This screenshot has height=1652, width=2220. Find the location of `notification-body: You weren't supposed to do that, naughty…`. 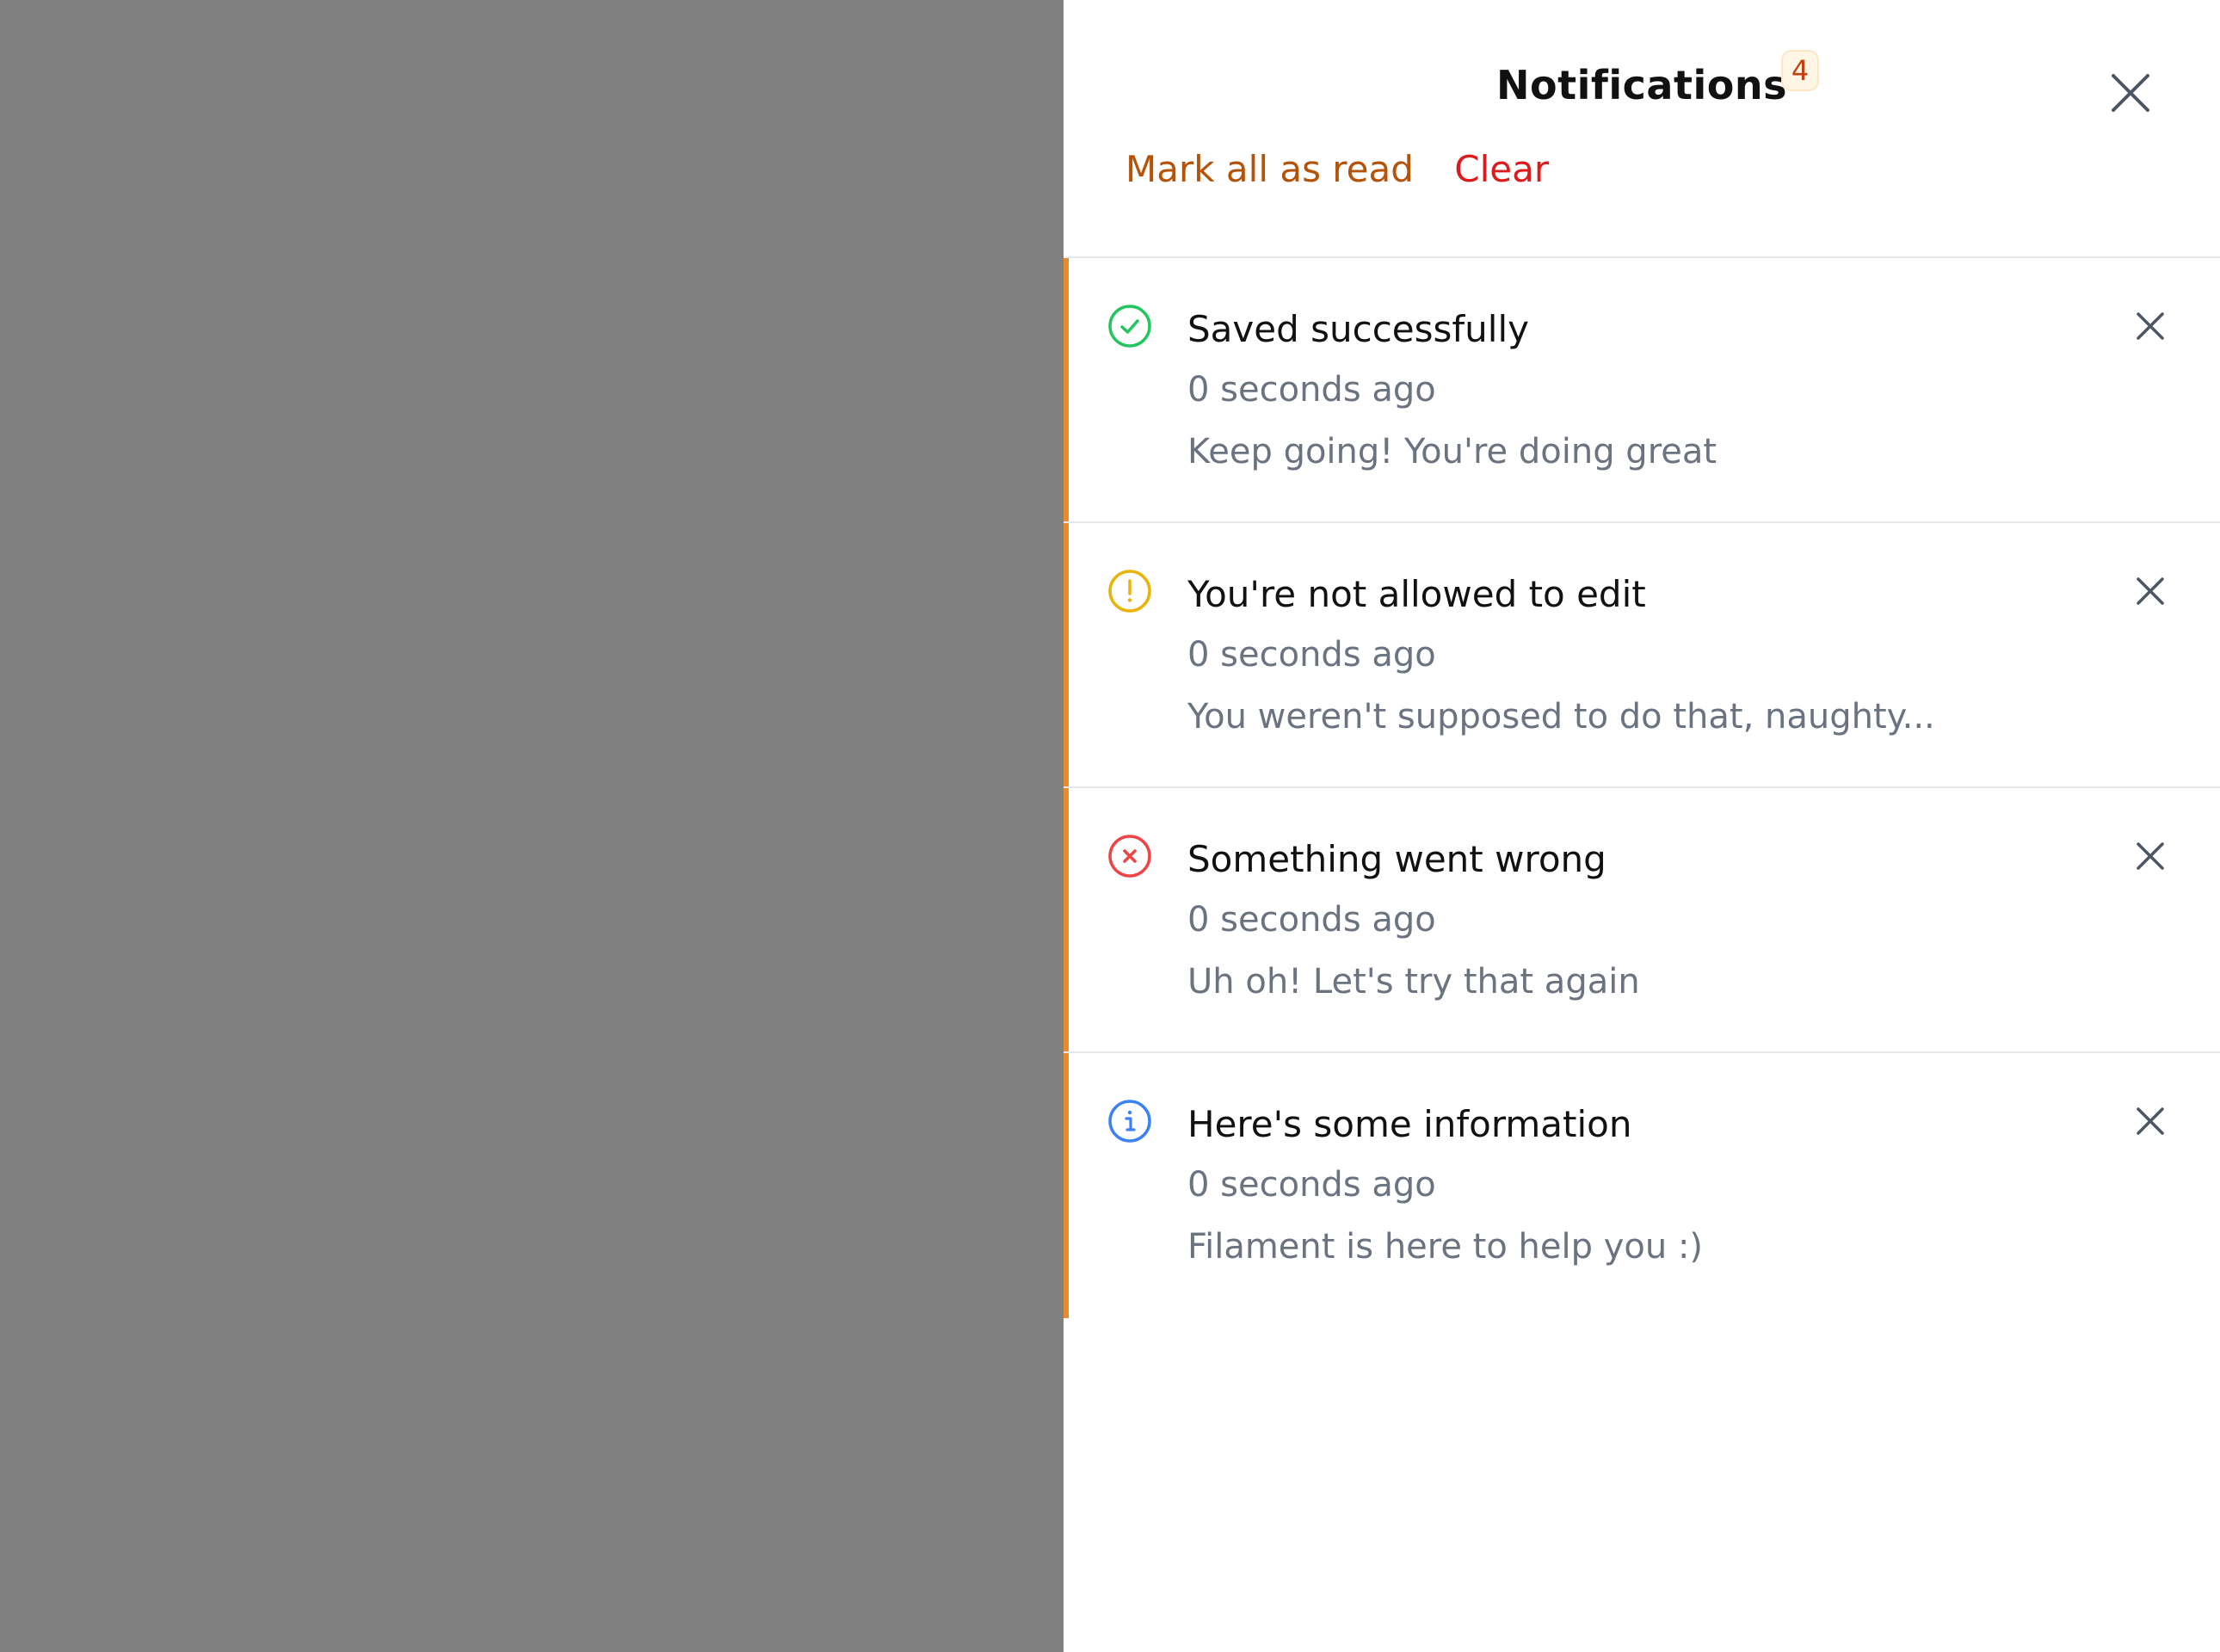

notification-body: You weren't supposed to do that, naughty… is located at coordinates (1561, 717).